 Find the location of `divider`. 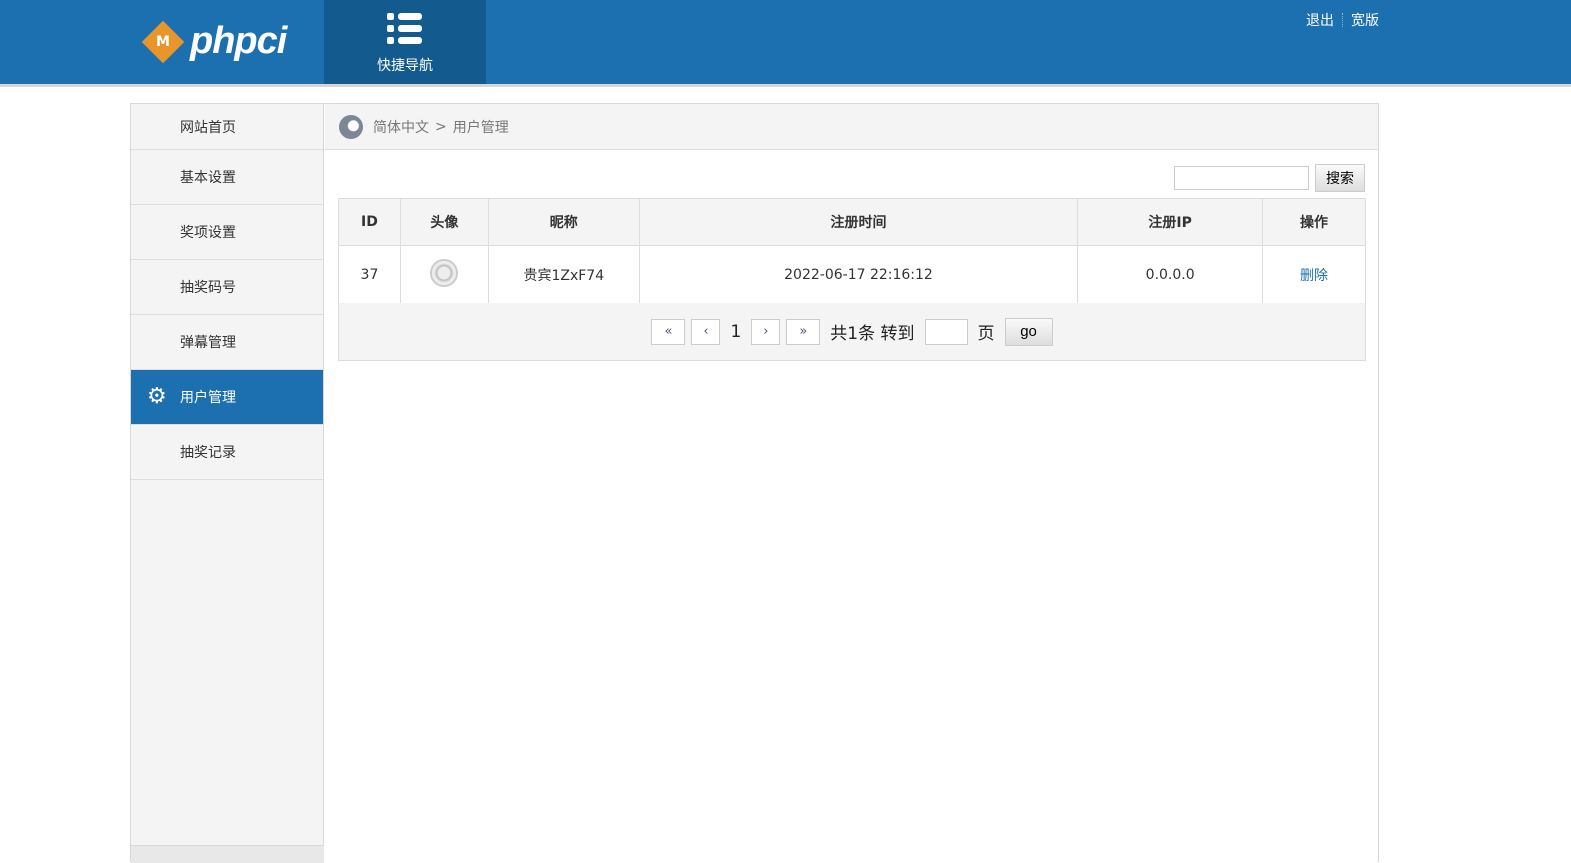

divider is located at coordinates (1342, 20).